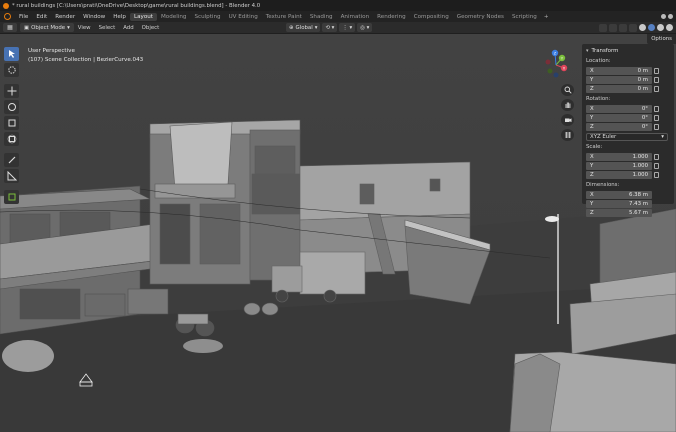 The height and width of the screenshot is (432, 676). I want to click on camera-icon, so click(567, 120).